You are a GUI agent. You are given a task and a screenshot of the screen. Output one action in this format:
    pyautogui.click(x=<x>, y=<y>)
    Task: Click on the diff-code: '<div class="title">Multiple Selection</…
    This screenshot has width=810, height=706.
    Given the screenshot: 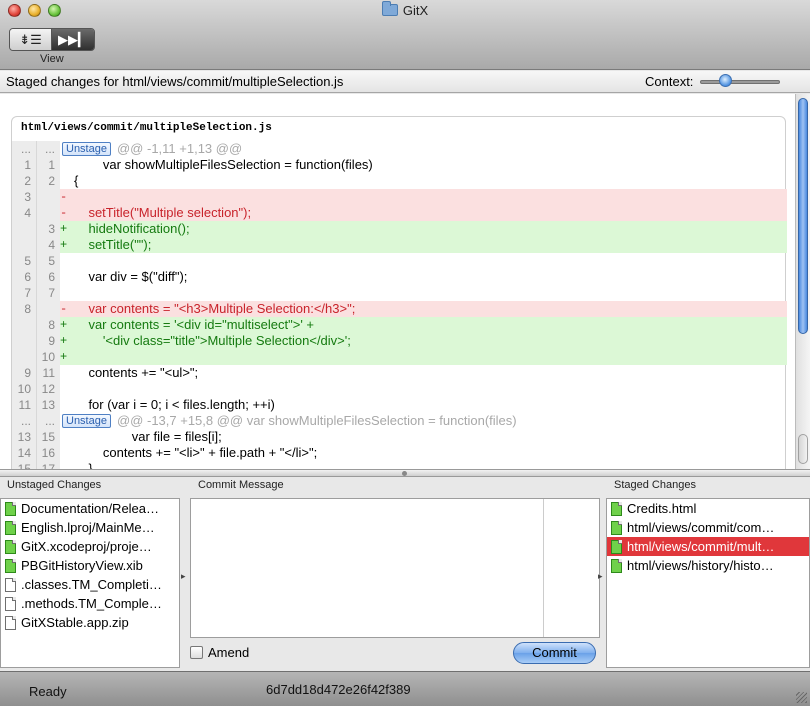 What is the action you would take?
    pyautogui.click(x=212, y=340)
    